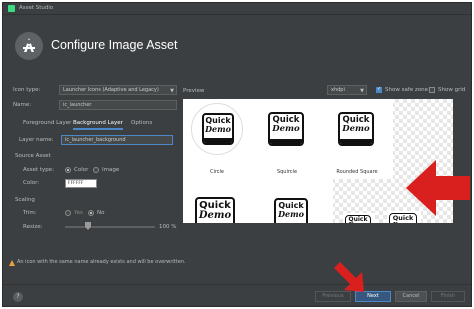  Describe the element at coordinates (432, 90) in the screenshot. I see `show-grid-checkbox` at that location.